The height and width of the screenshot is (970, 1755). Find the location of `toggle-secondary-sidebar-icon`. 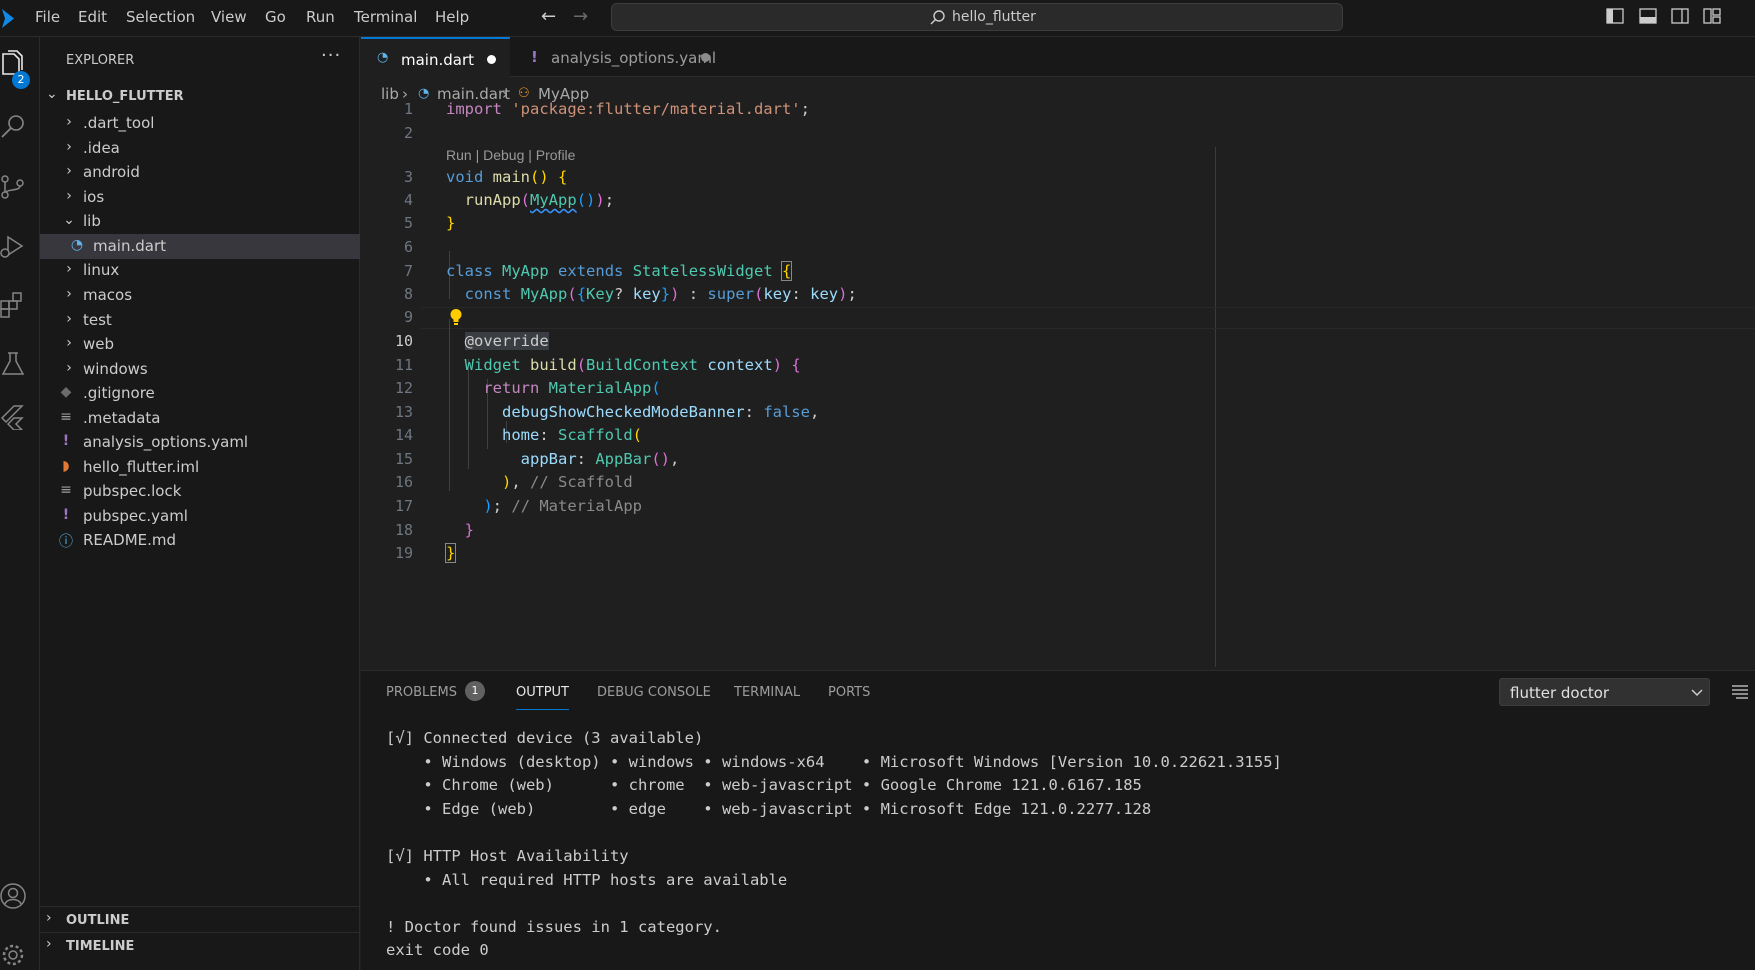

toggle-secondary-sidebar-icon is located at coordinates (1680, 16).